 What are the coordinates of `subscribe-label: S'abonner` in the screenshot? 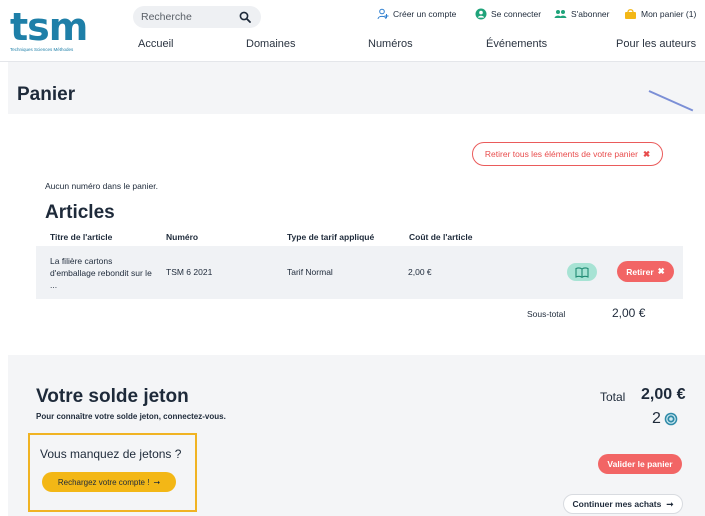 It's located at (590, 14).